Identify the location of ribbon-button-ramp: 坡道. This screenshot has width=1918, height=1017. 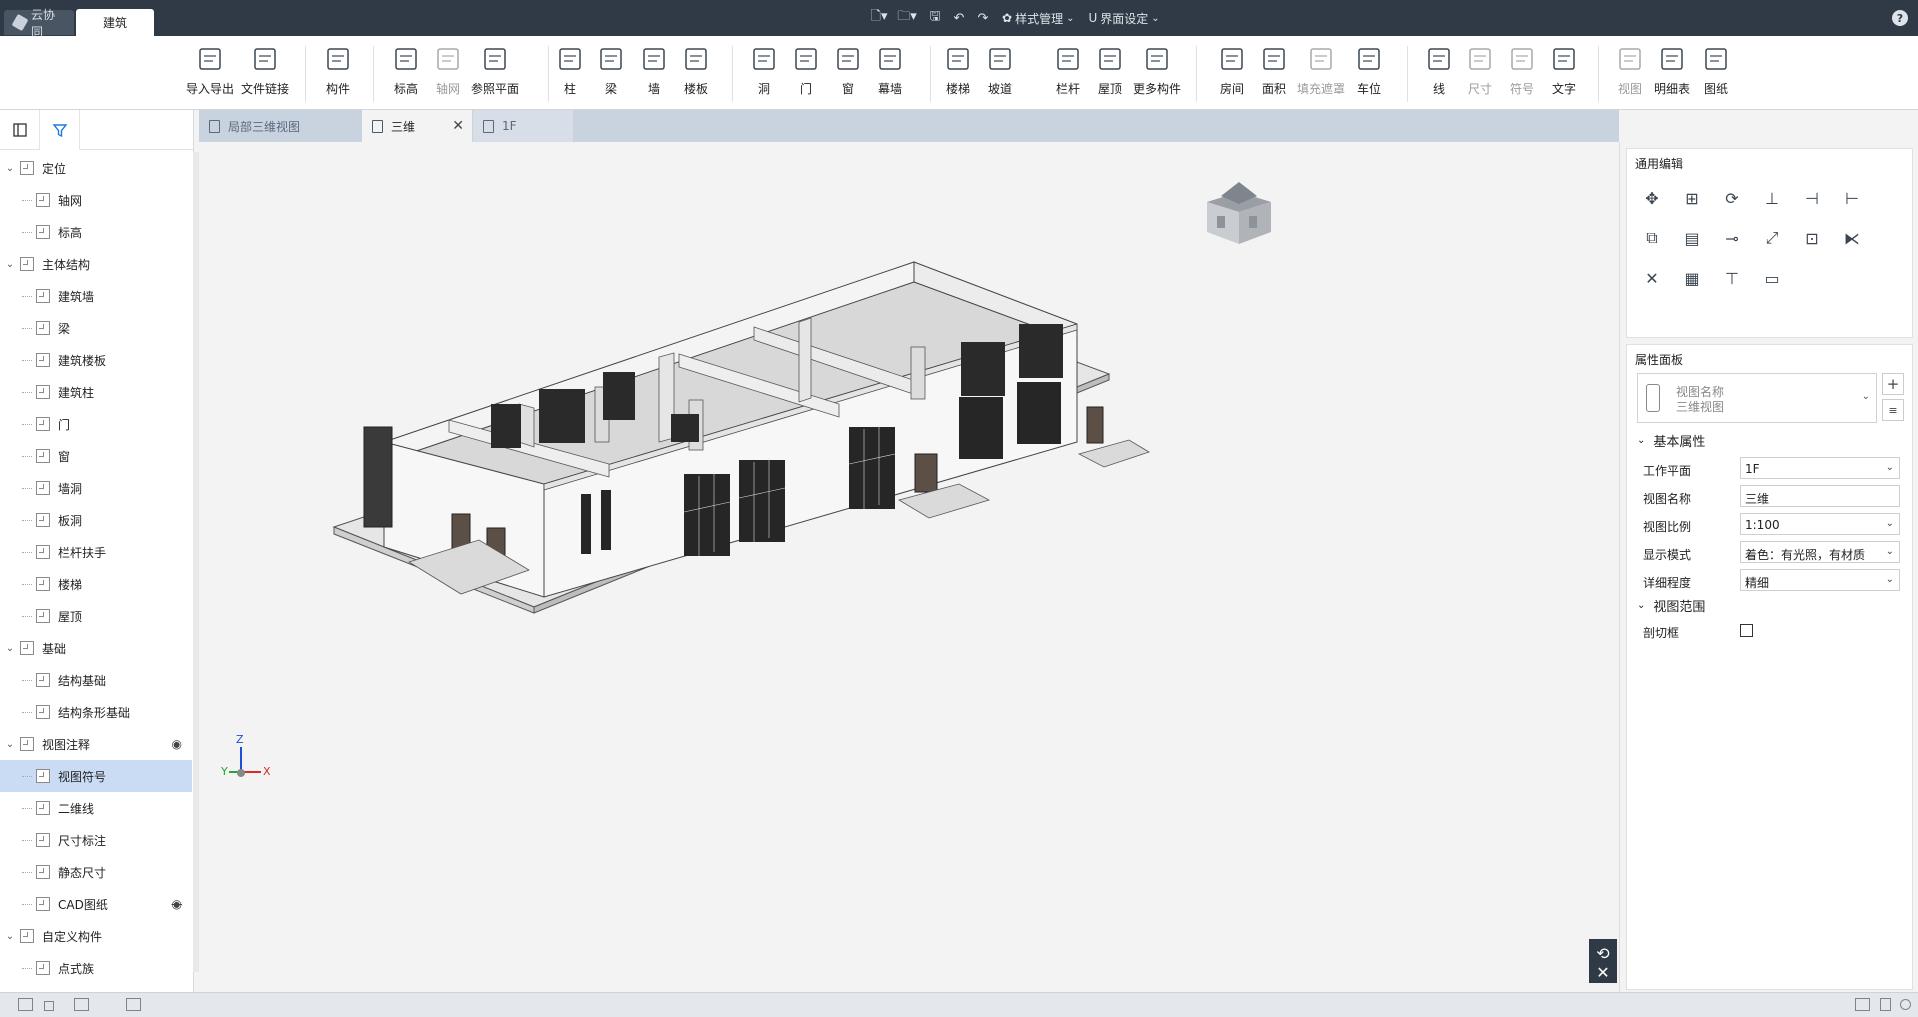
(1000, 76).